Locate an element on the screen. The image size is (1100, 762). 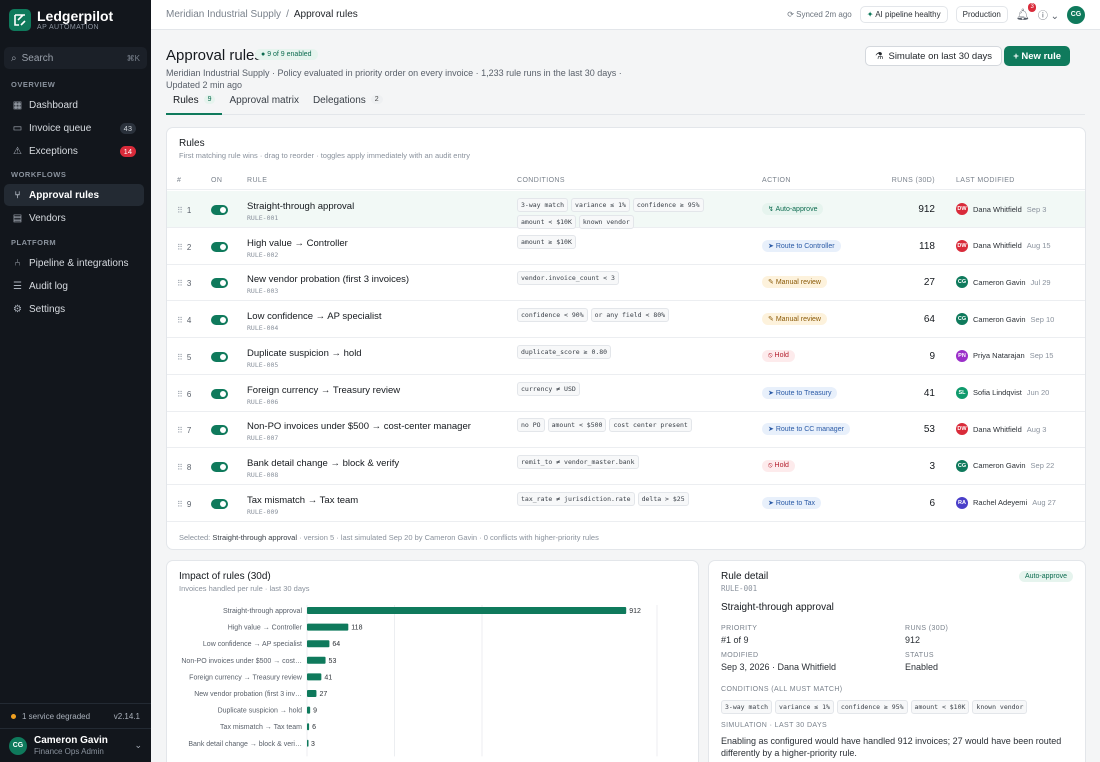
rule-conditions: no PO amount < $500 cost center present is located at coordinates (634, 425).